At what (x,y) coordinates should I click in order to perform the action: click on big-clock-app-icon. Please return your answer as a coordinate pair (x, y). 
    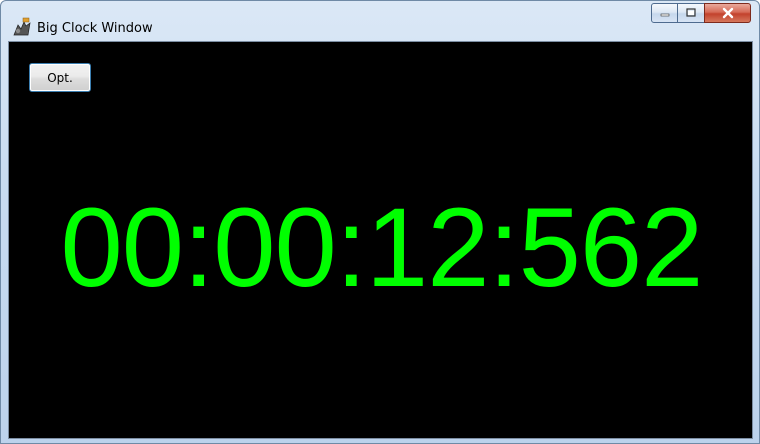
    Looking at the image, I should click on (22, 26).